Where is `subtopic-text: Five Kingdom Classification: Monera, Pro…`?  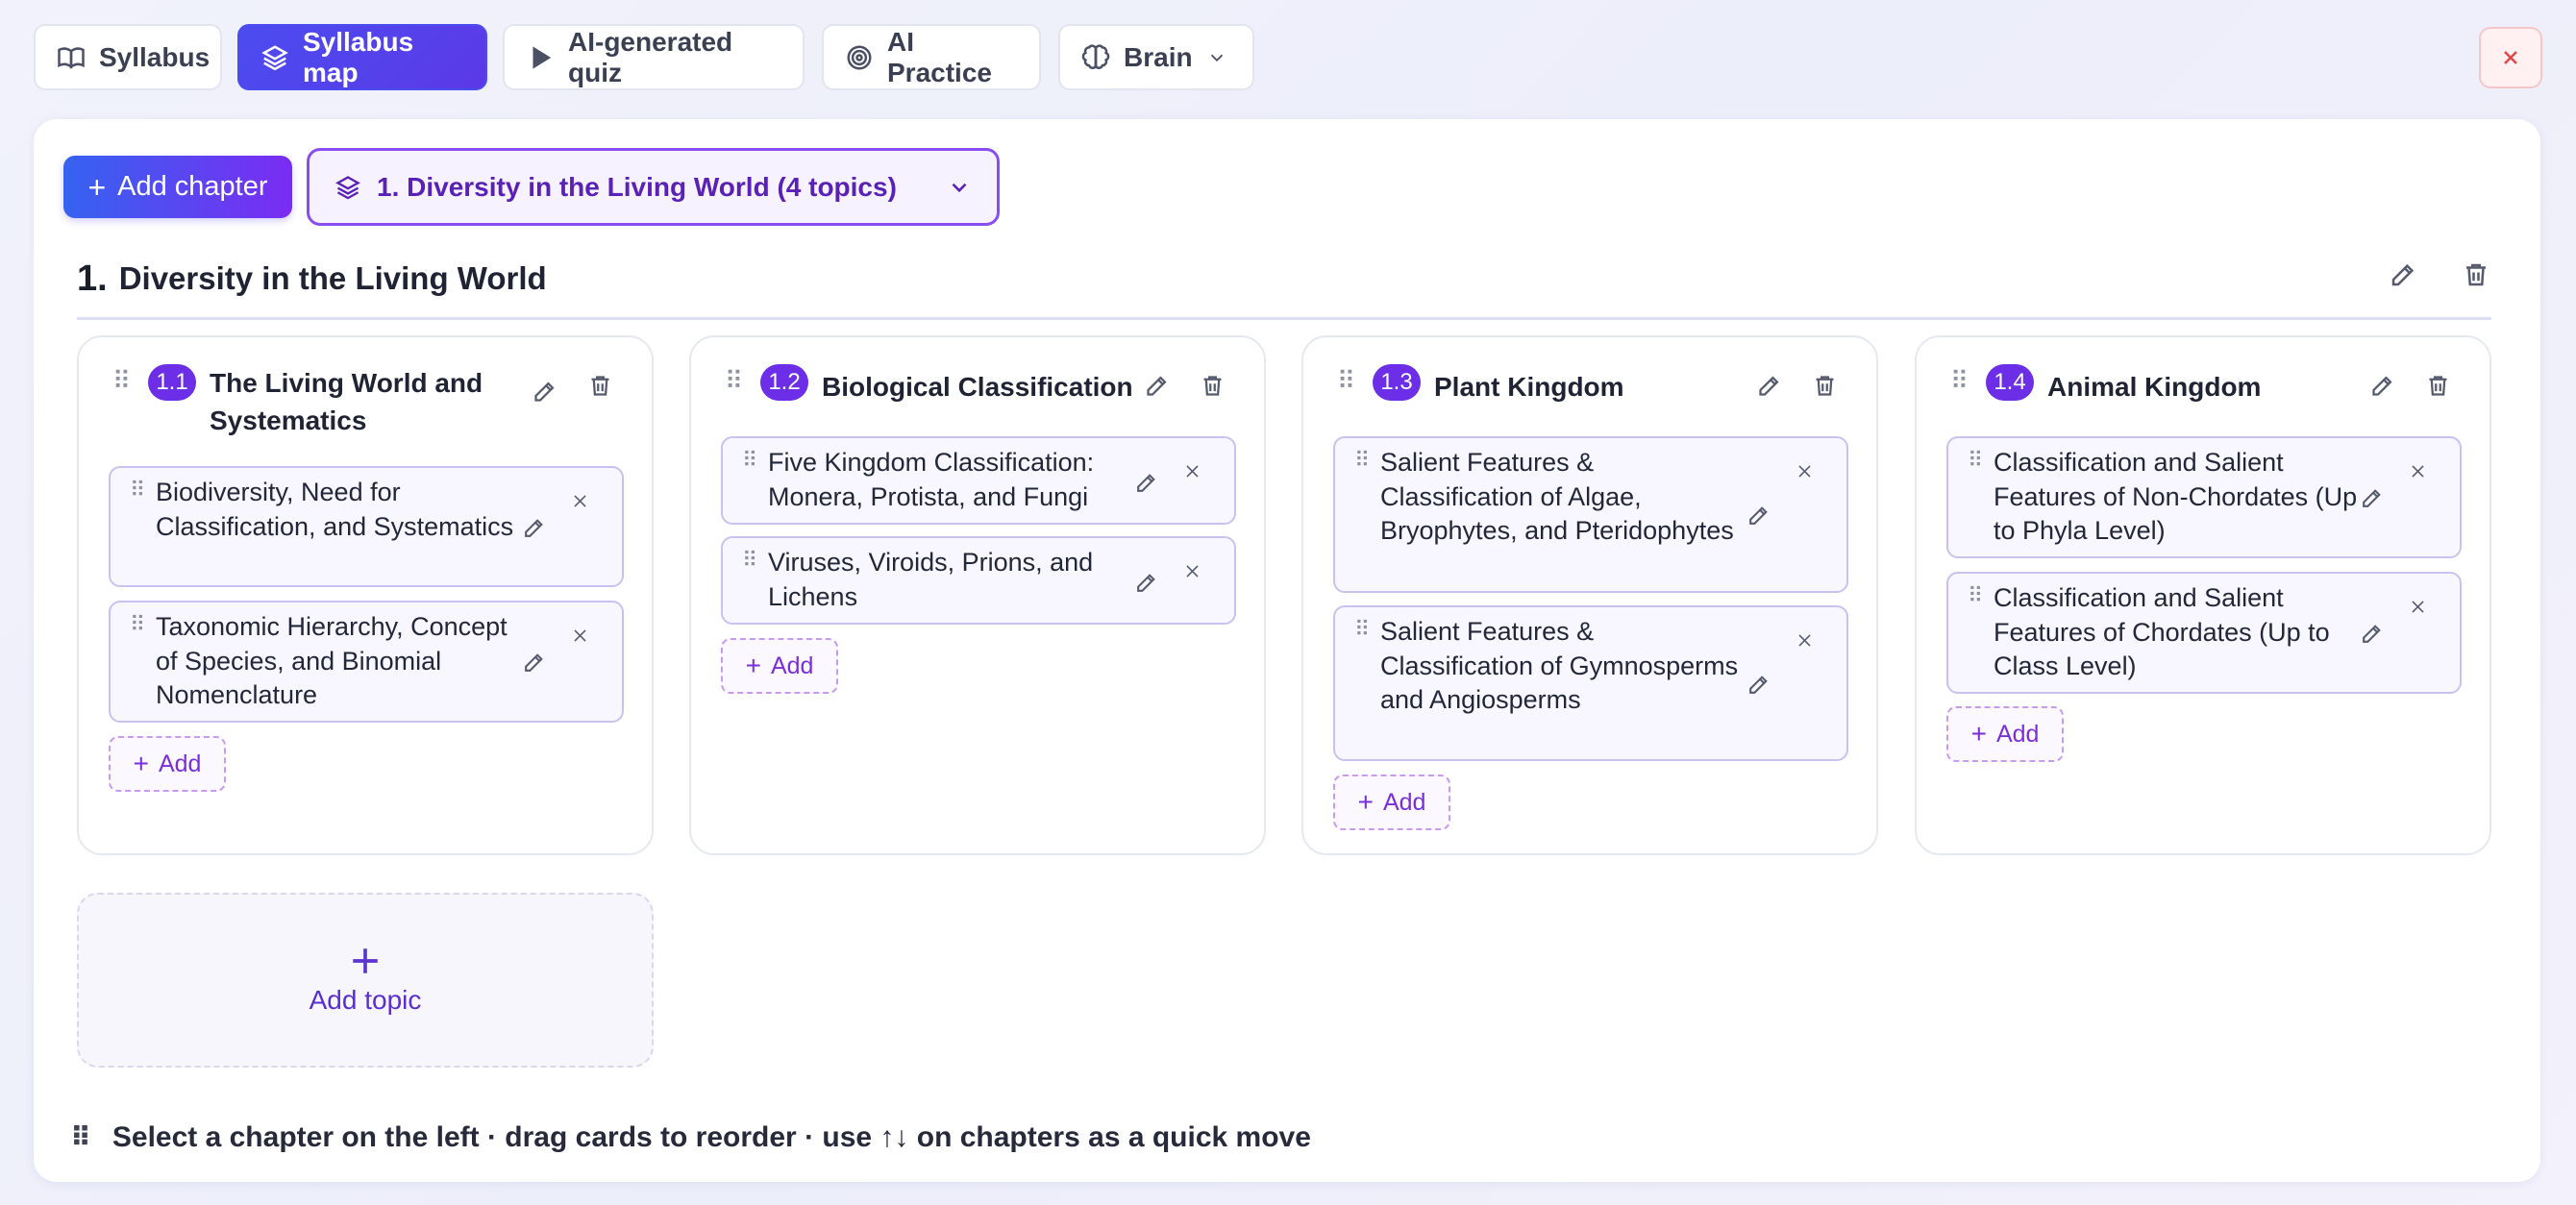
subtopic-text: Five Kingdom Classification: Monera, Pro… is located at coordinates (932, 479).